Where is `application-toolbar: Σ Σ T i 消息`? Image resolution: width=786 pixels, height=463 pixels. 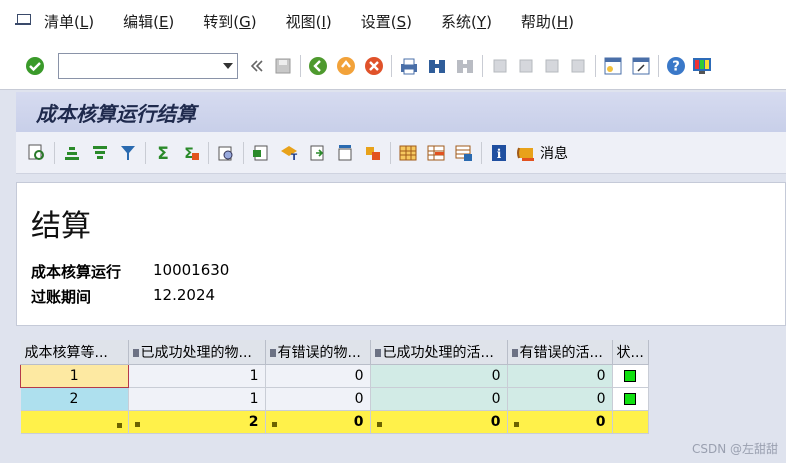
application-toolbar: Σ Σ T i 消息 is located at coordinates (401, 153).